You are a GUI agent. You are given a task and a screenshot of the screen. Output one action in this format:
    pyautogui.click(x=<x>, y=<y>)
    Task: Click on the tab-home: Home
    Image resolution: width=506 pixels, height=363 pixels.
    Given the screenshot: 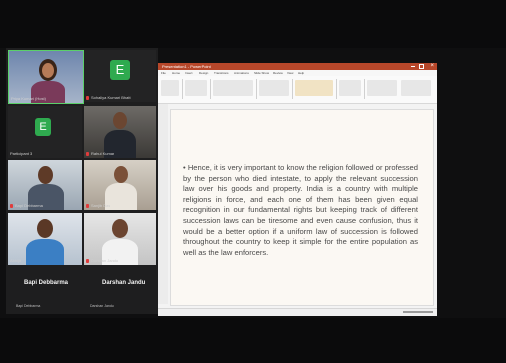 What is the action you would take?
    pyautogui.click(x=176, y=73)
    